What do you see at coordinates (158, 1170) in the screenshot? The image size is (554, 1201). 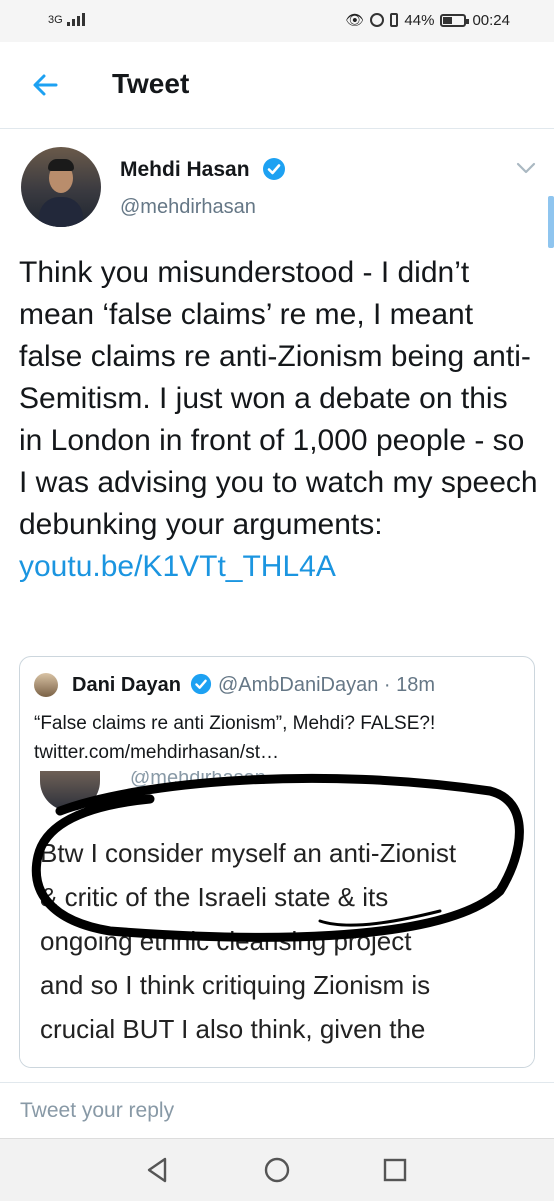 I see `back-triangle-icon` at bounding box center [158, 1170].